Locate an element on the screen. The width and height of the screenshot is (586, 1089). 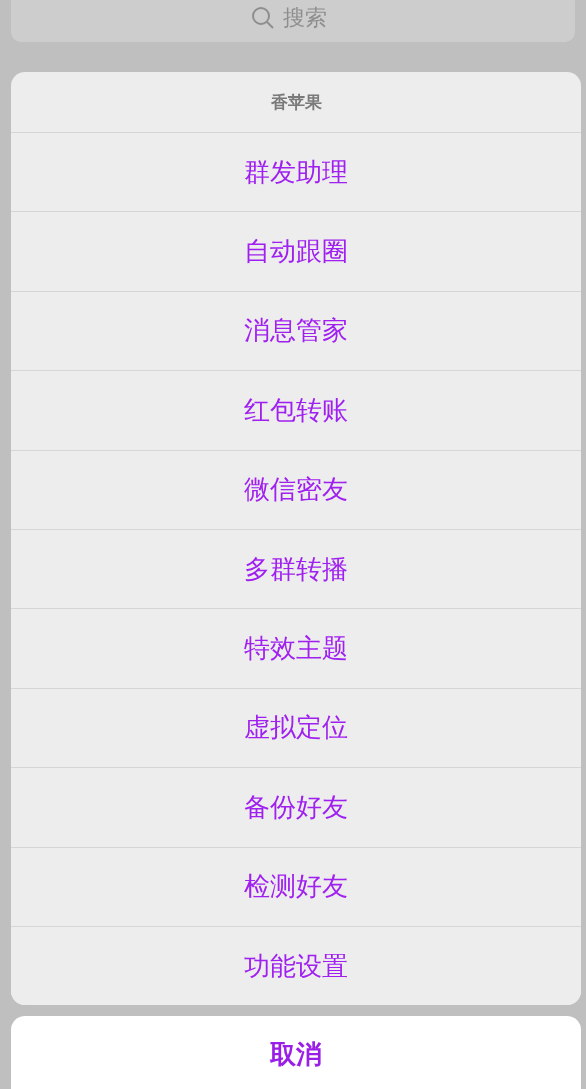
search-field: 搜索 is located at coordinates (309, 17).